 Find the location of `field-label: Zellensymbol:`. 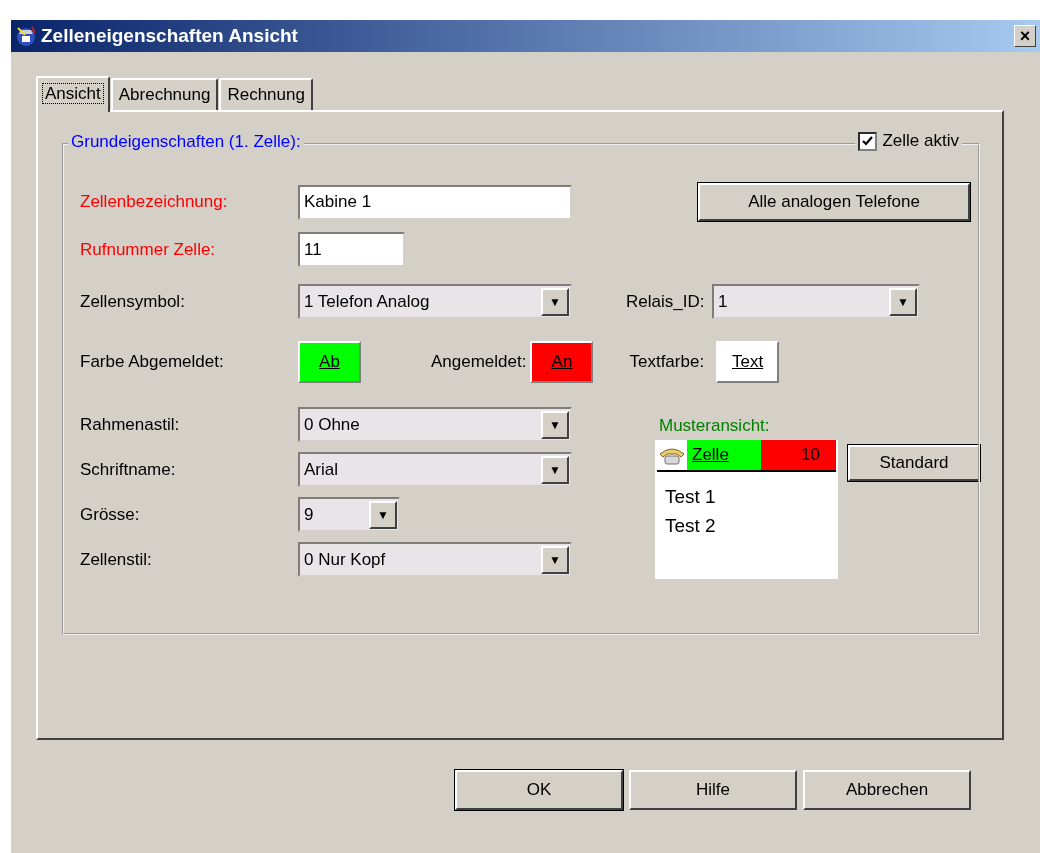

field-label: Zellensymbol: is located at coordinates (133, 301).